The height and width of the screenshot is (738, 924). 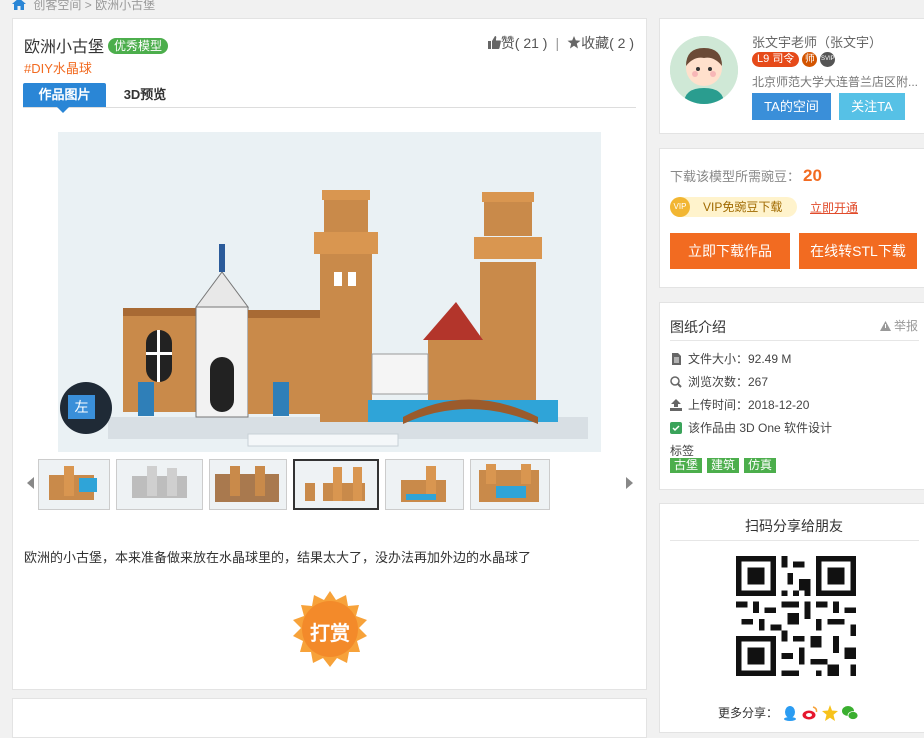 I want to click on file-size-row: 文件大小：92.49 M, so click(x=730, y=358).